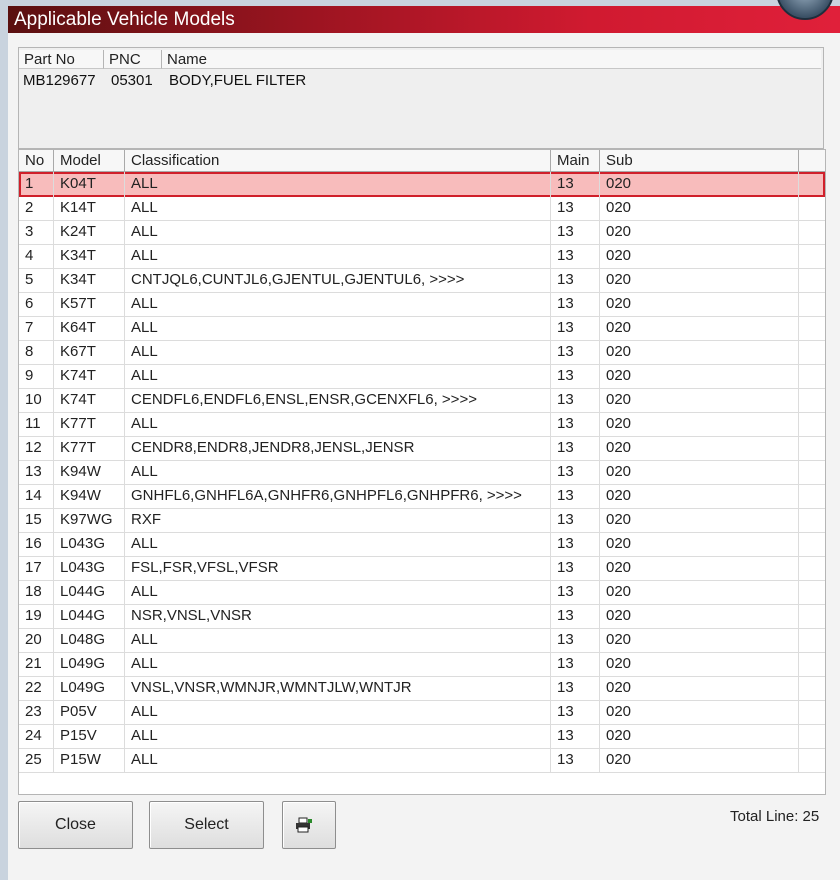 This screenshot has height=880, width=840. Describe the element at coordinates (206, 825) in the screenshot. I see `select-button: Select` at that location.